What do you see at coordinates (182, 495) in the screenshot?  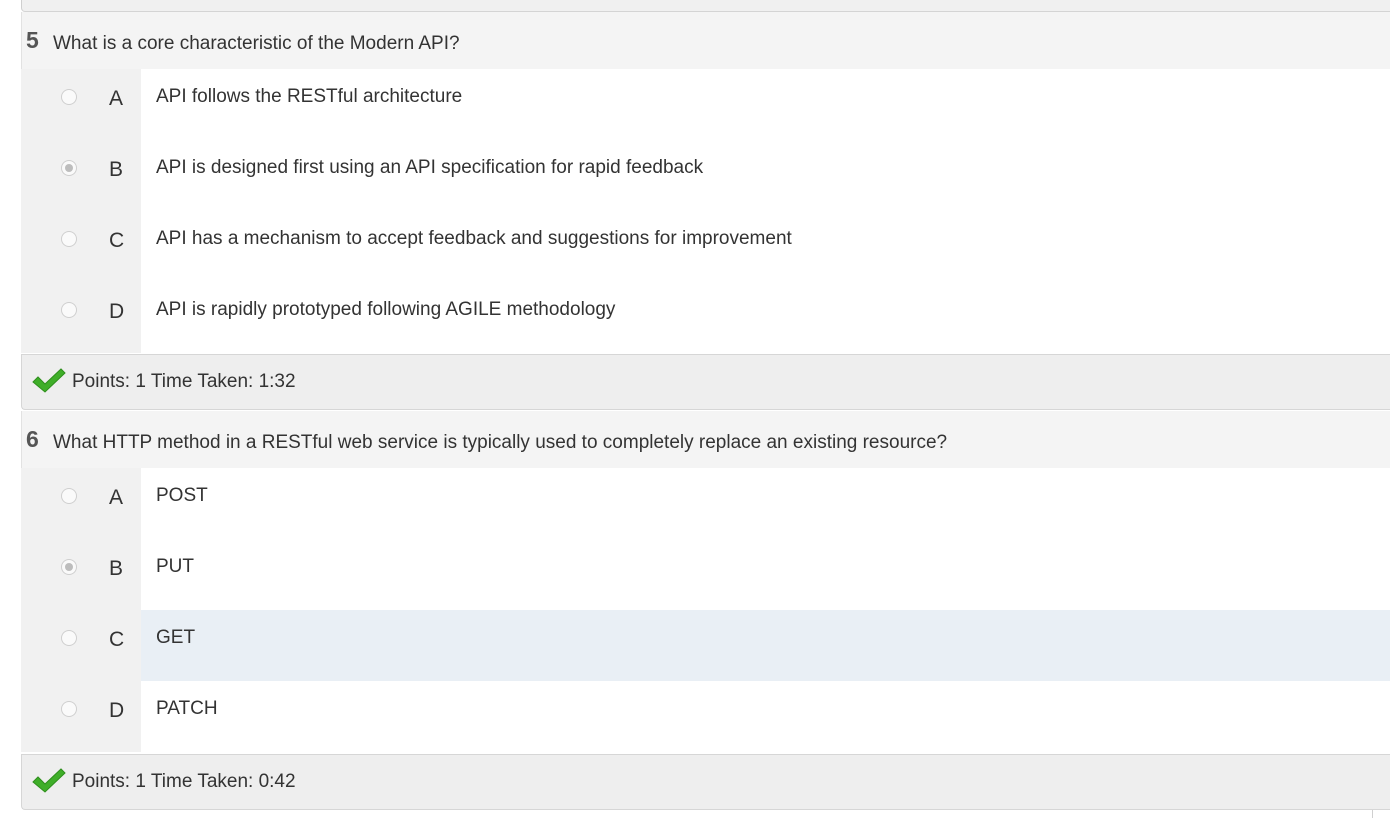 I see `answer-text: POST` at bounding box center [182, 495].